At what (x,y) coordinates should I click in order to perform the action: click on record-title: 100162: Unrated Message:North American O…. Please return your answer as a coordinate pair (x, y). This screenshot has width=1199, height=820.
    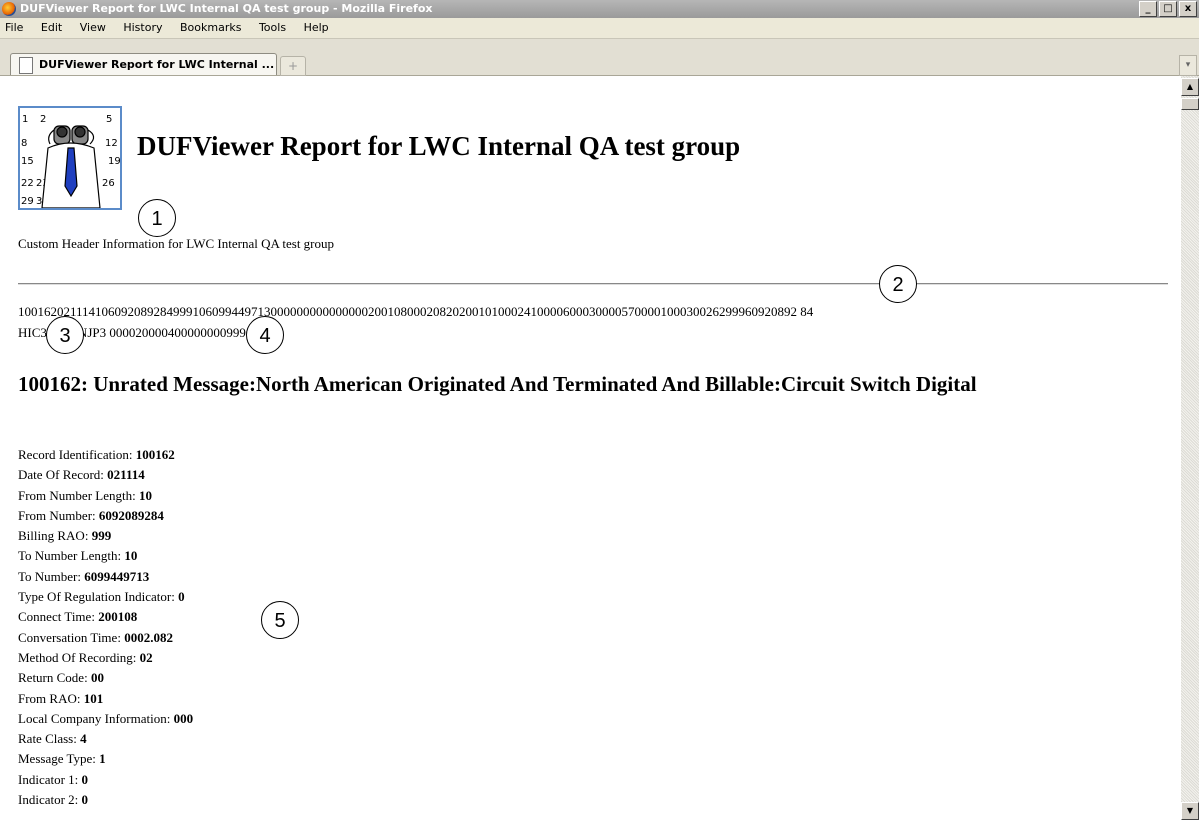
    Looking at the image, I should click on (497, 384).